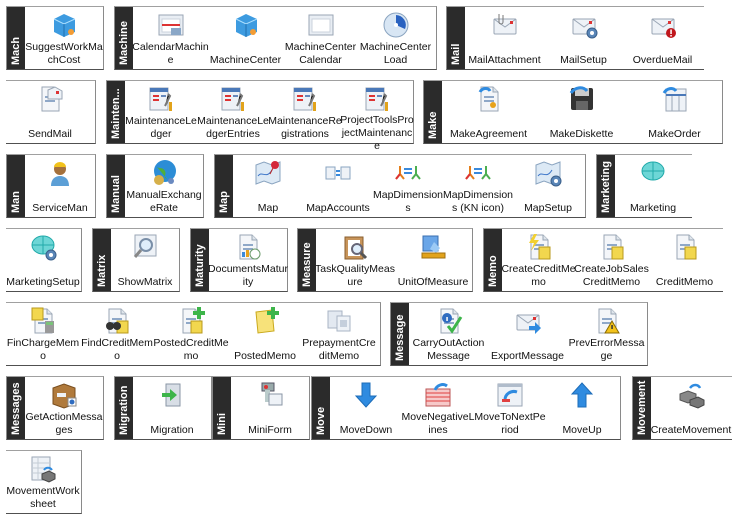 The image size is (737, 523). I want to click on icon-label: MoveDown, so click(366, 430).